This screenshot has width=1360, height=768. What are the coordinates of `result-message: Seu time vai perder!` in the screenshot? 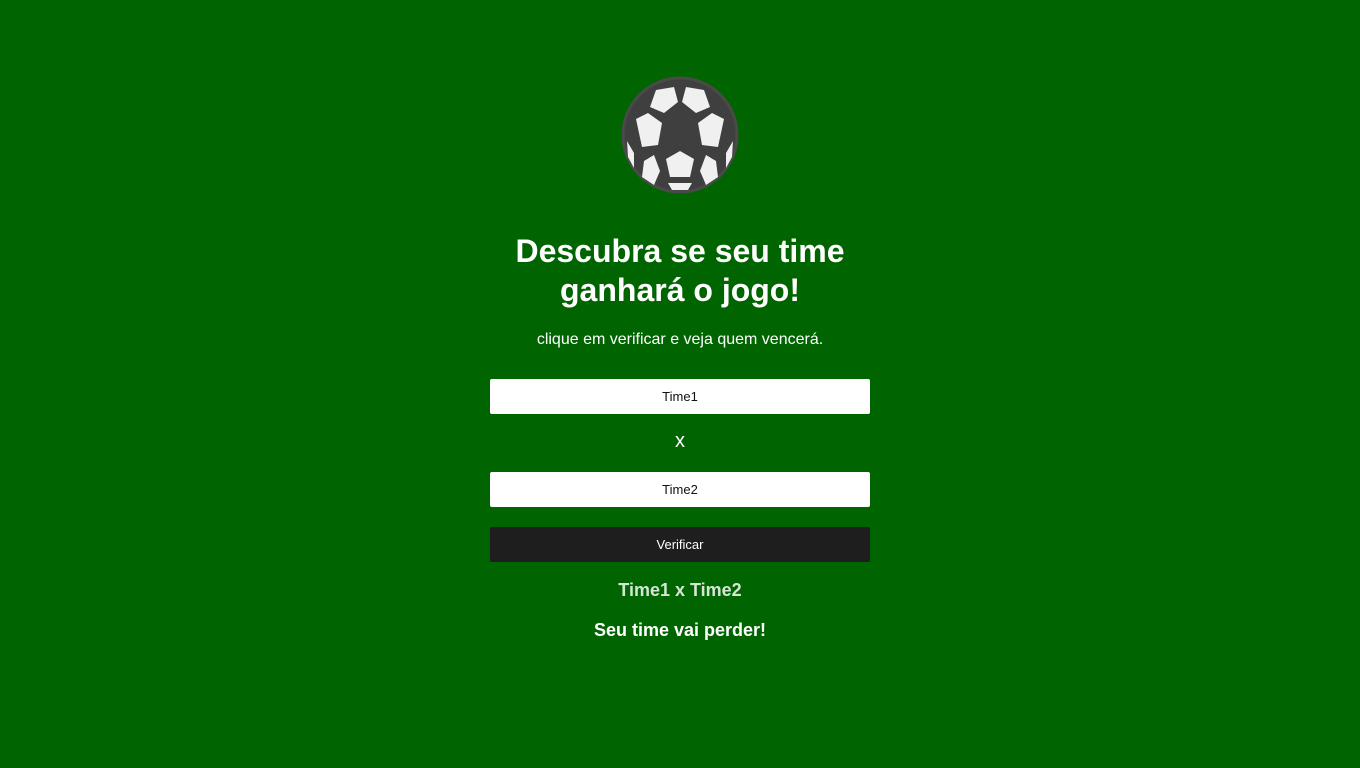 It's located at (680, 630).